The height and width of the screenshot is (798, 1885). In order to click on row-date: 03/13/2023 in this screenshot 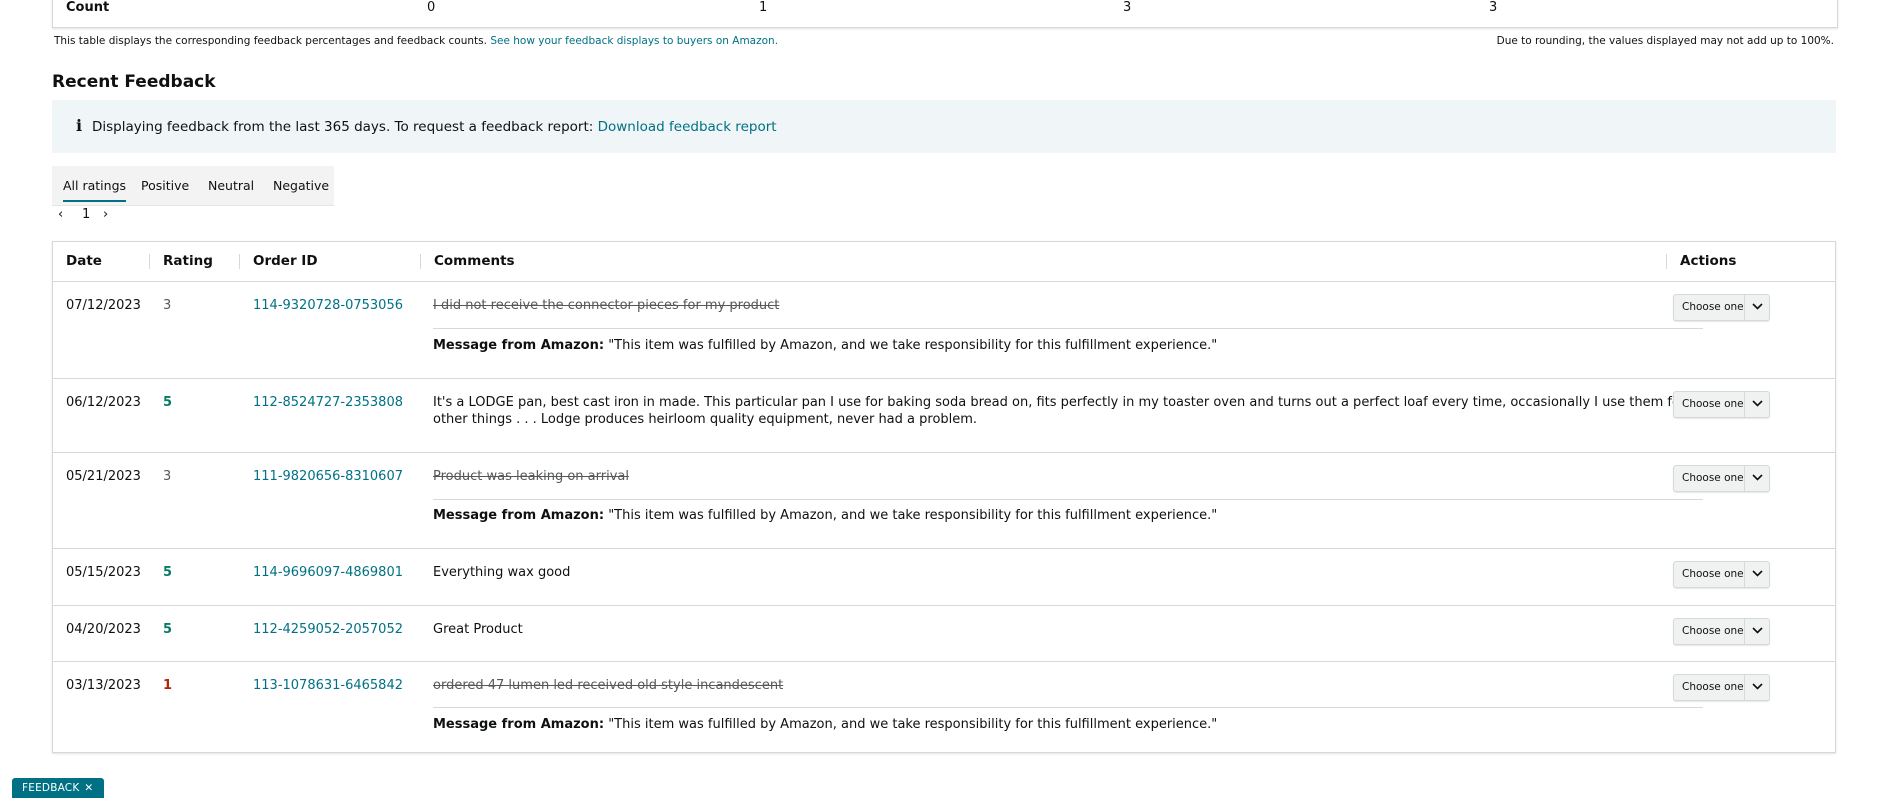, I will do `click(103, 685)`.